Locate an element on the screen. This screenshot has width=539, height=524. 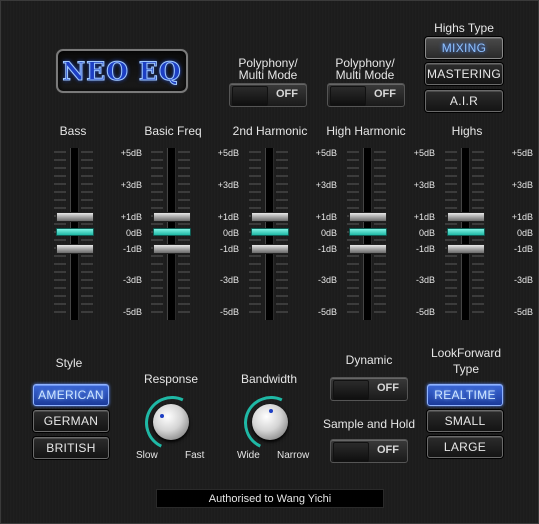
polyphony-toggle-1: OFF is located at coordinates (268, 95).